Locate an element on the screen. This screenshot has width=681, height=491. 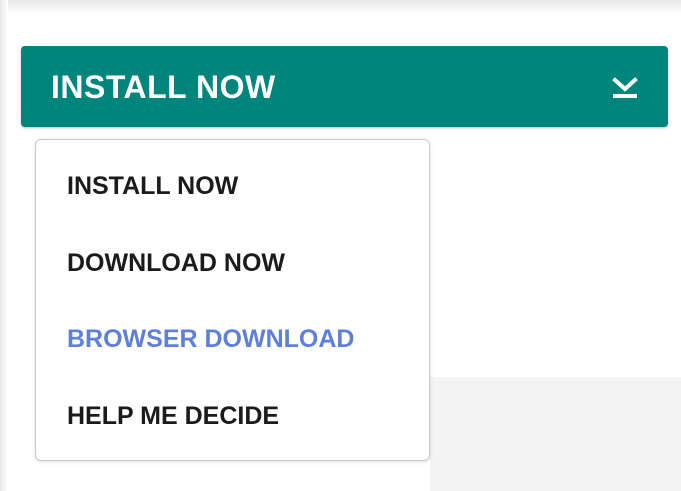
menu-item-install-now: INSTALL NOW is located at coordinates (152, 186).